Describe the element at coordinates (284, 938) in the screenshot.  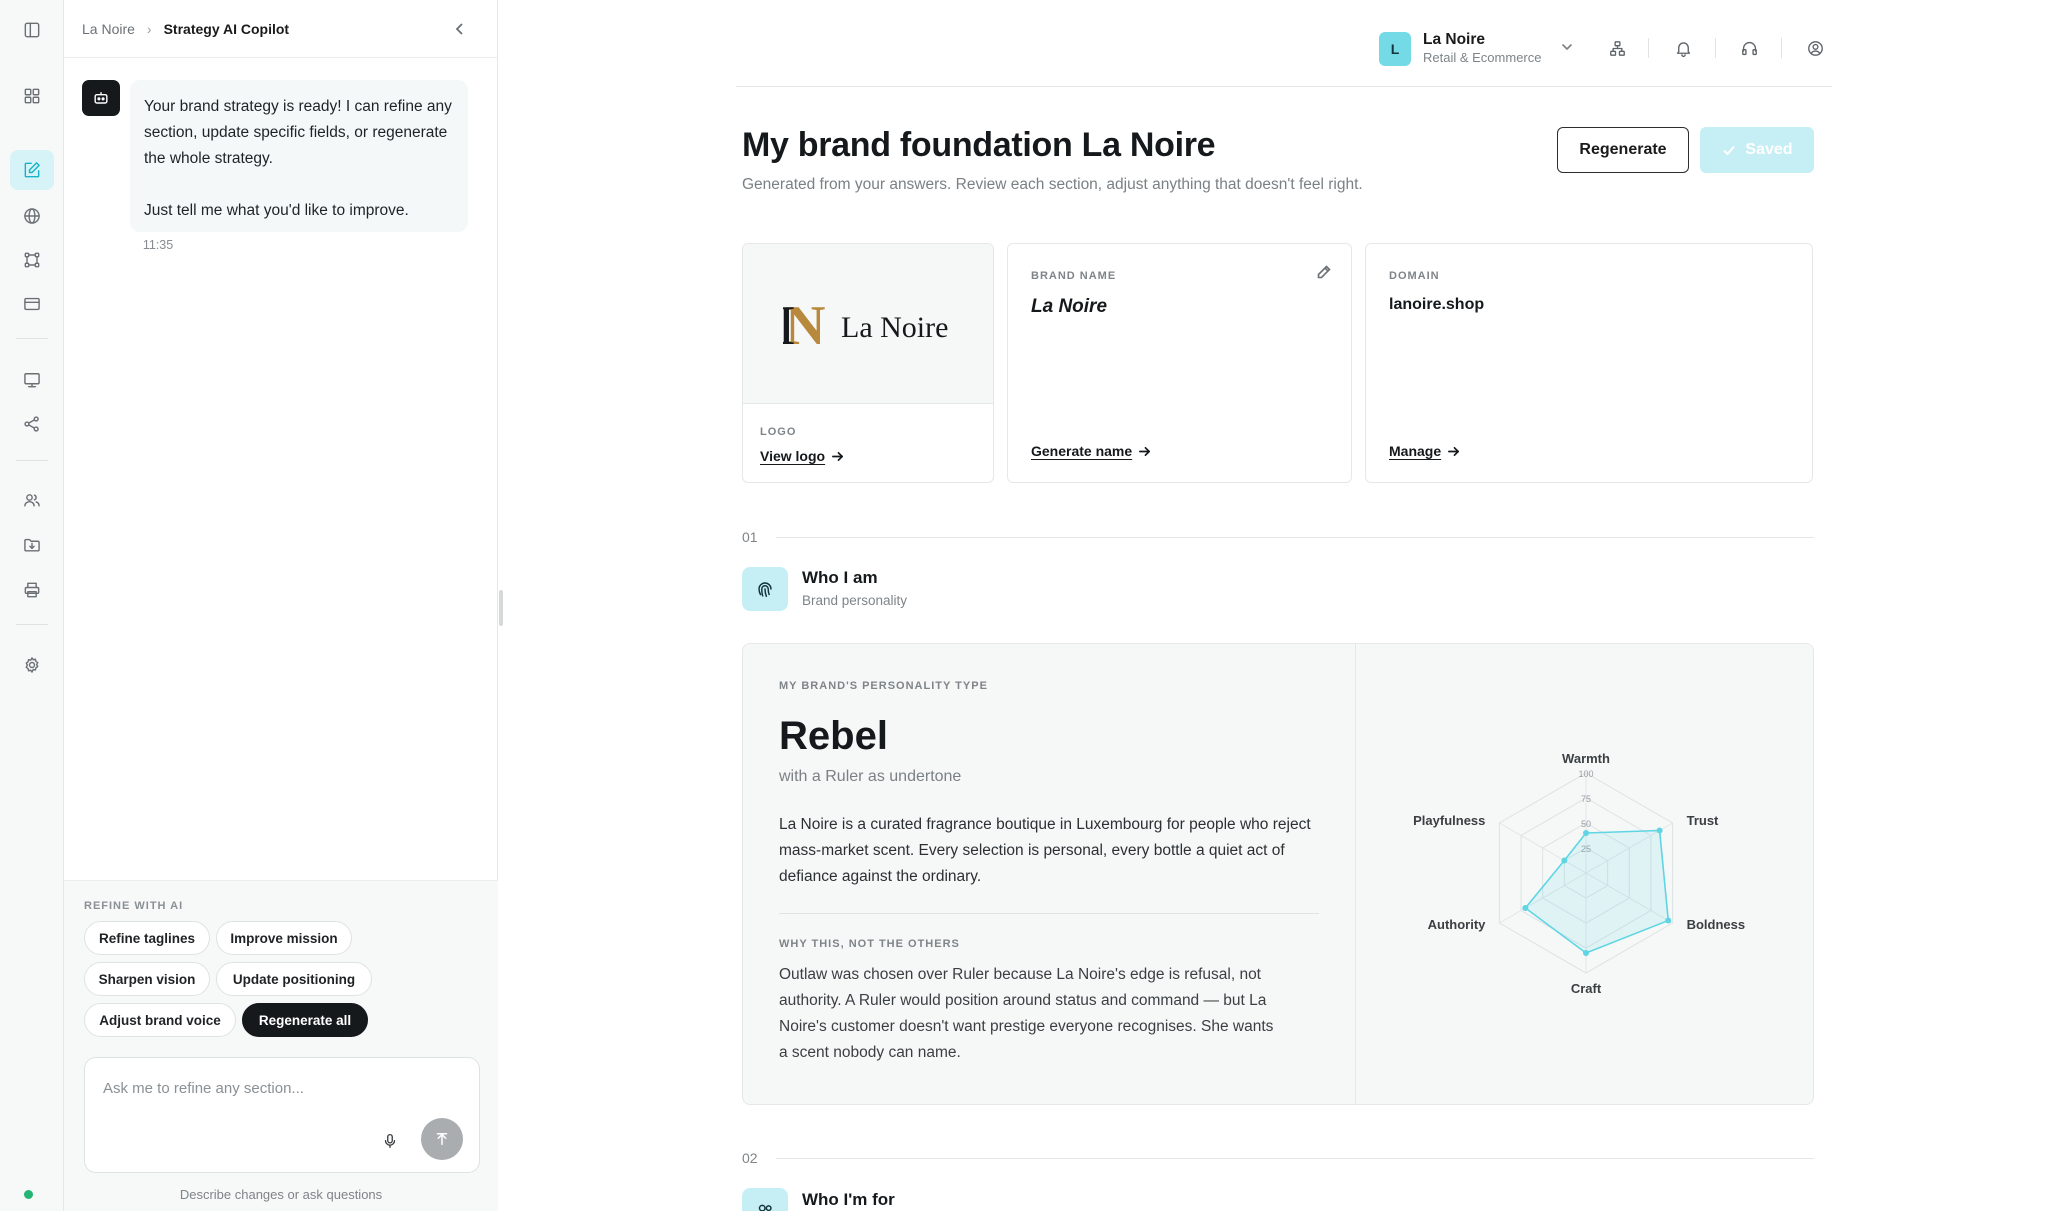
I see `chip-improve-mission: Improve mission` at that location.